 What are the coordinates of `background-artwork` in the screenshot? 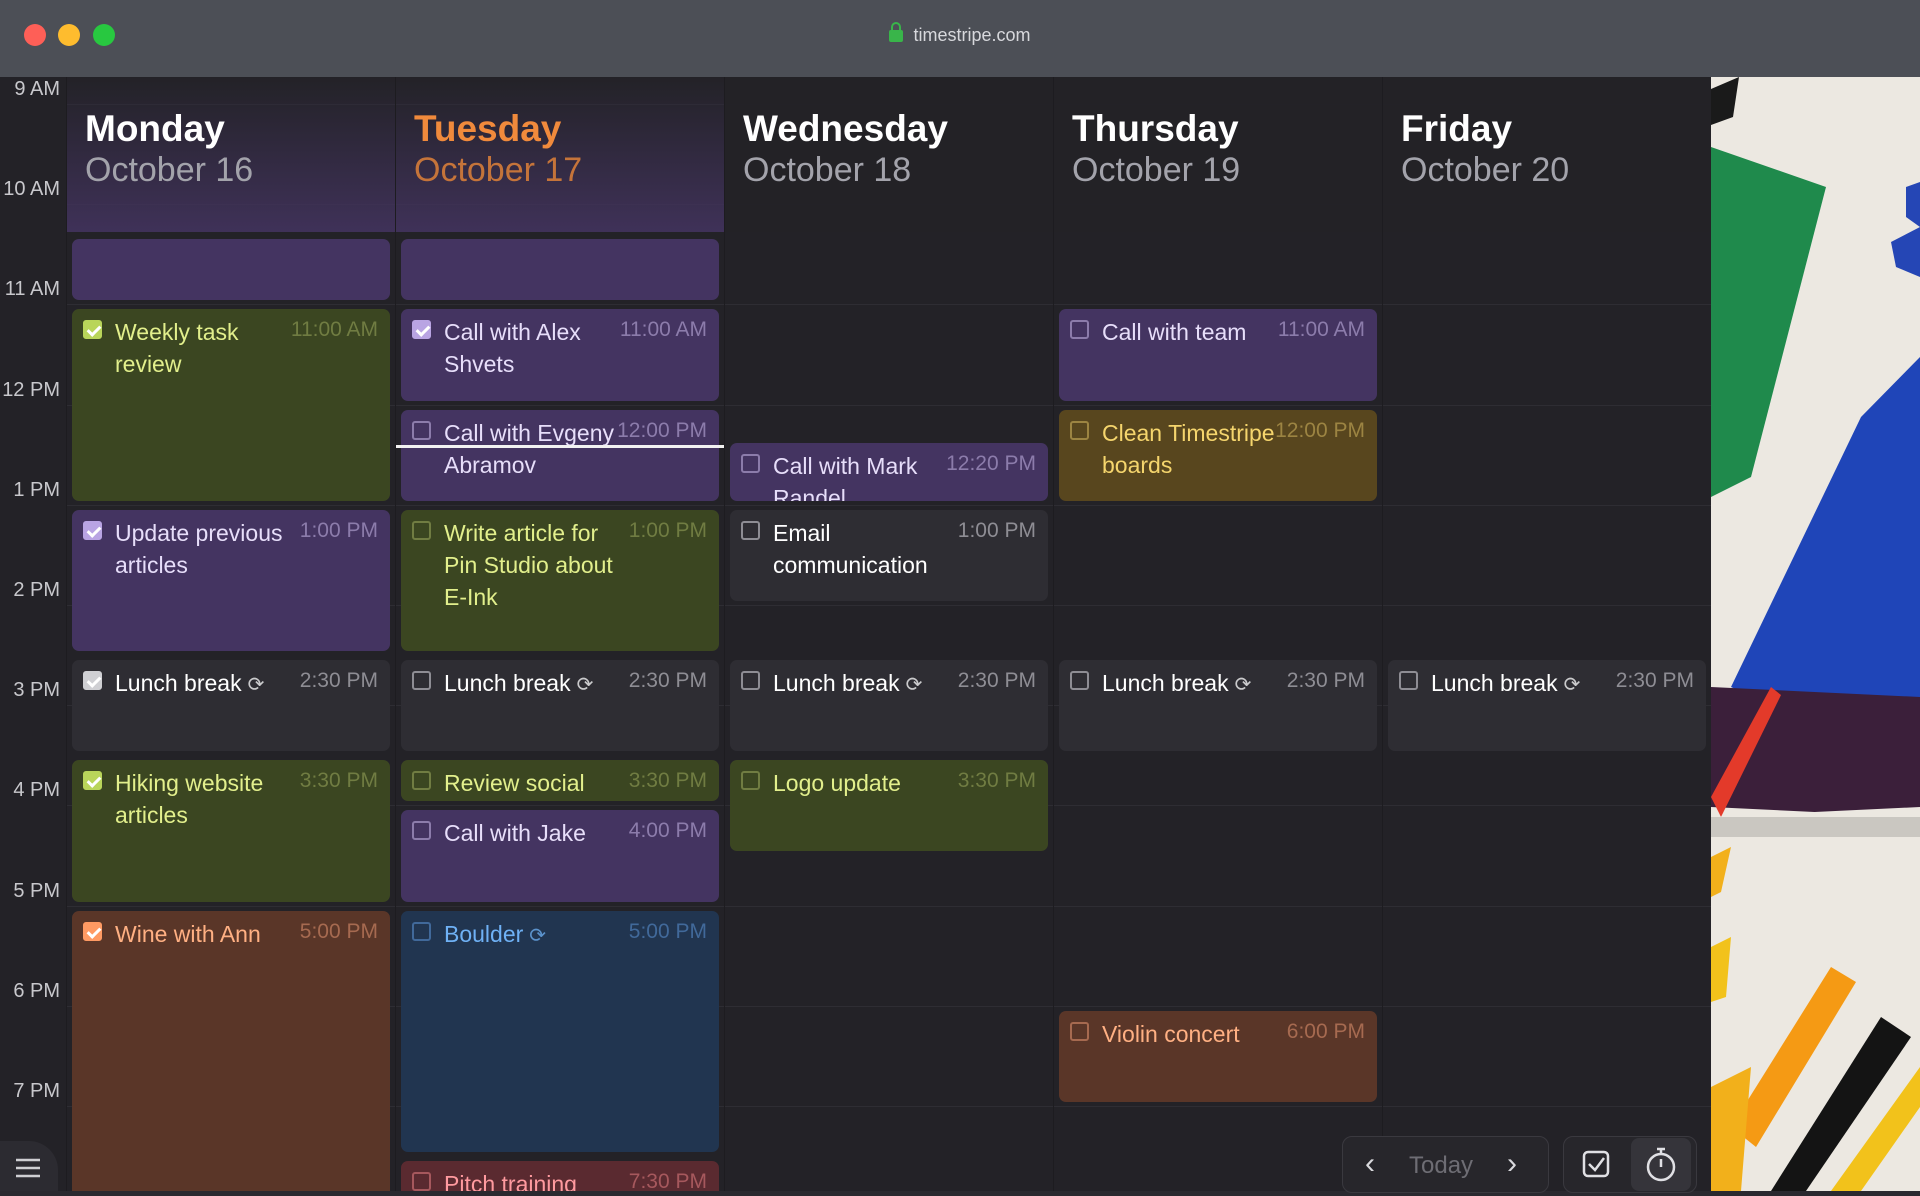 It's located at (1815, 634).